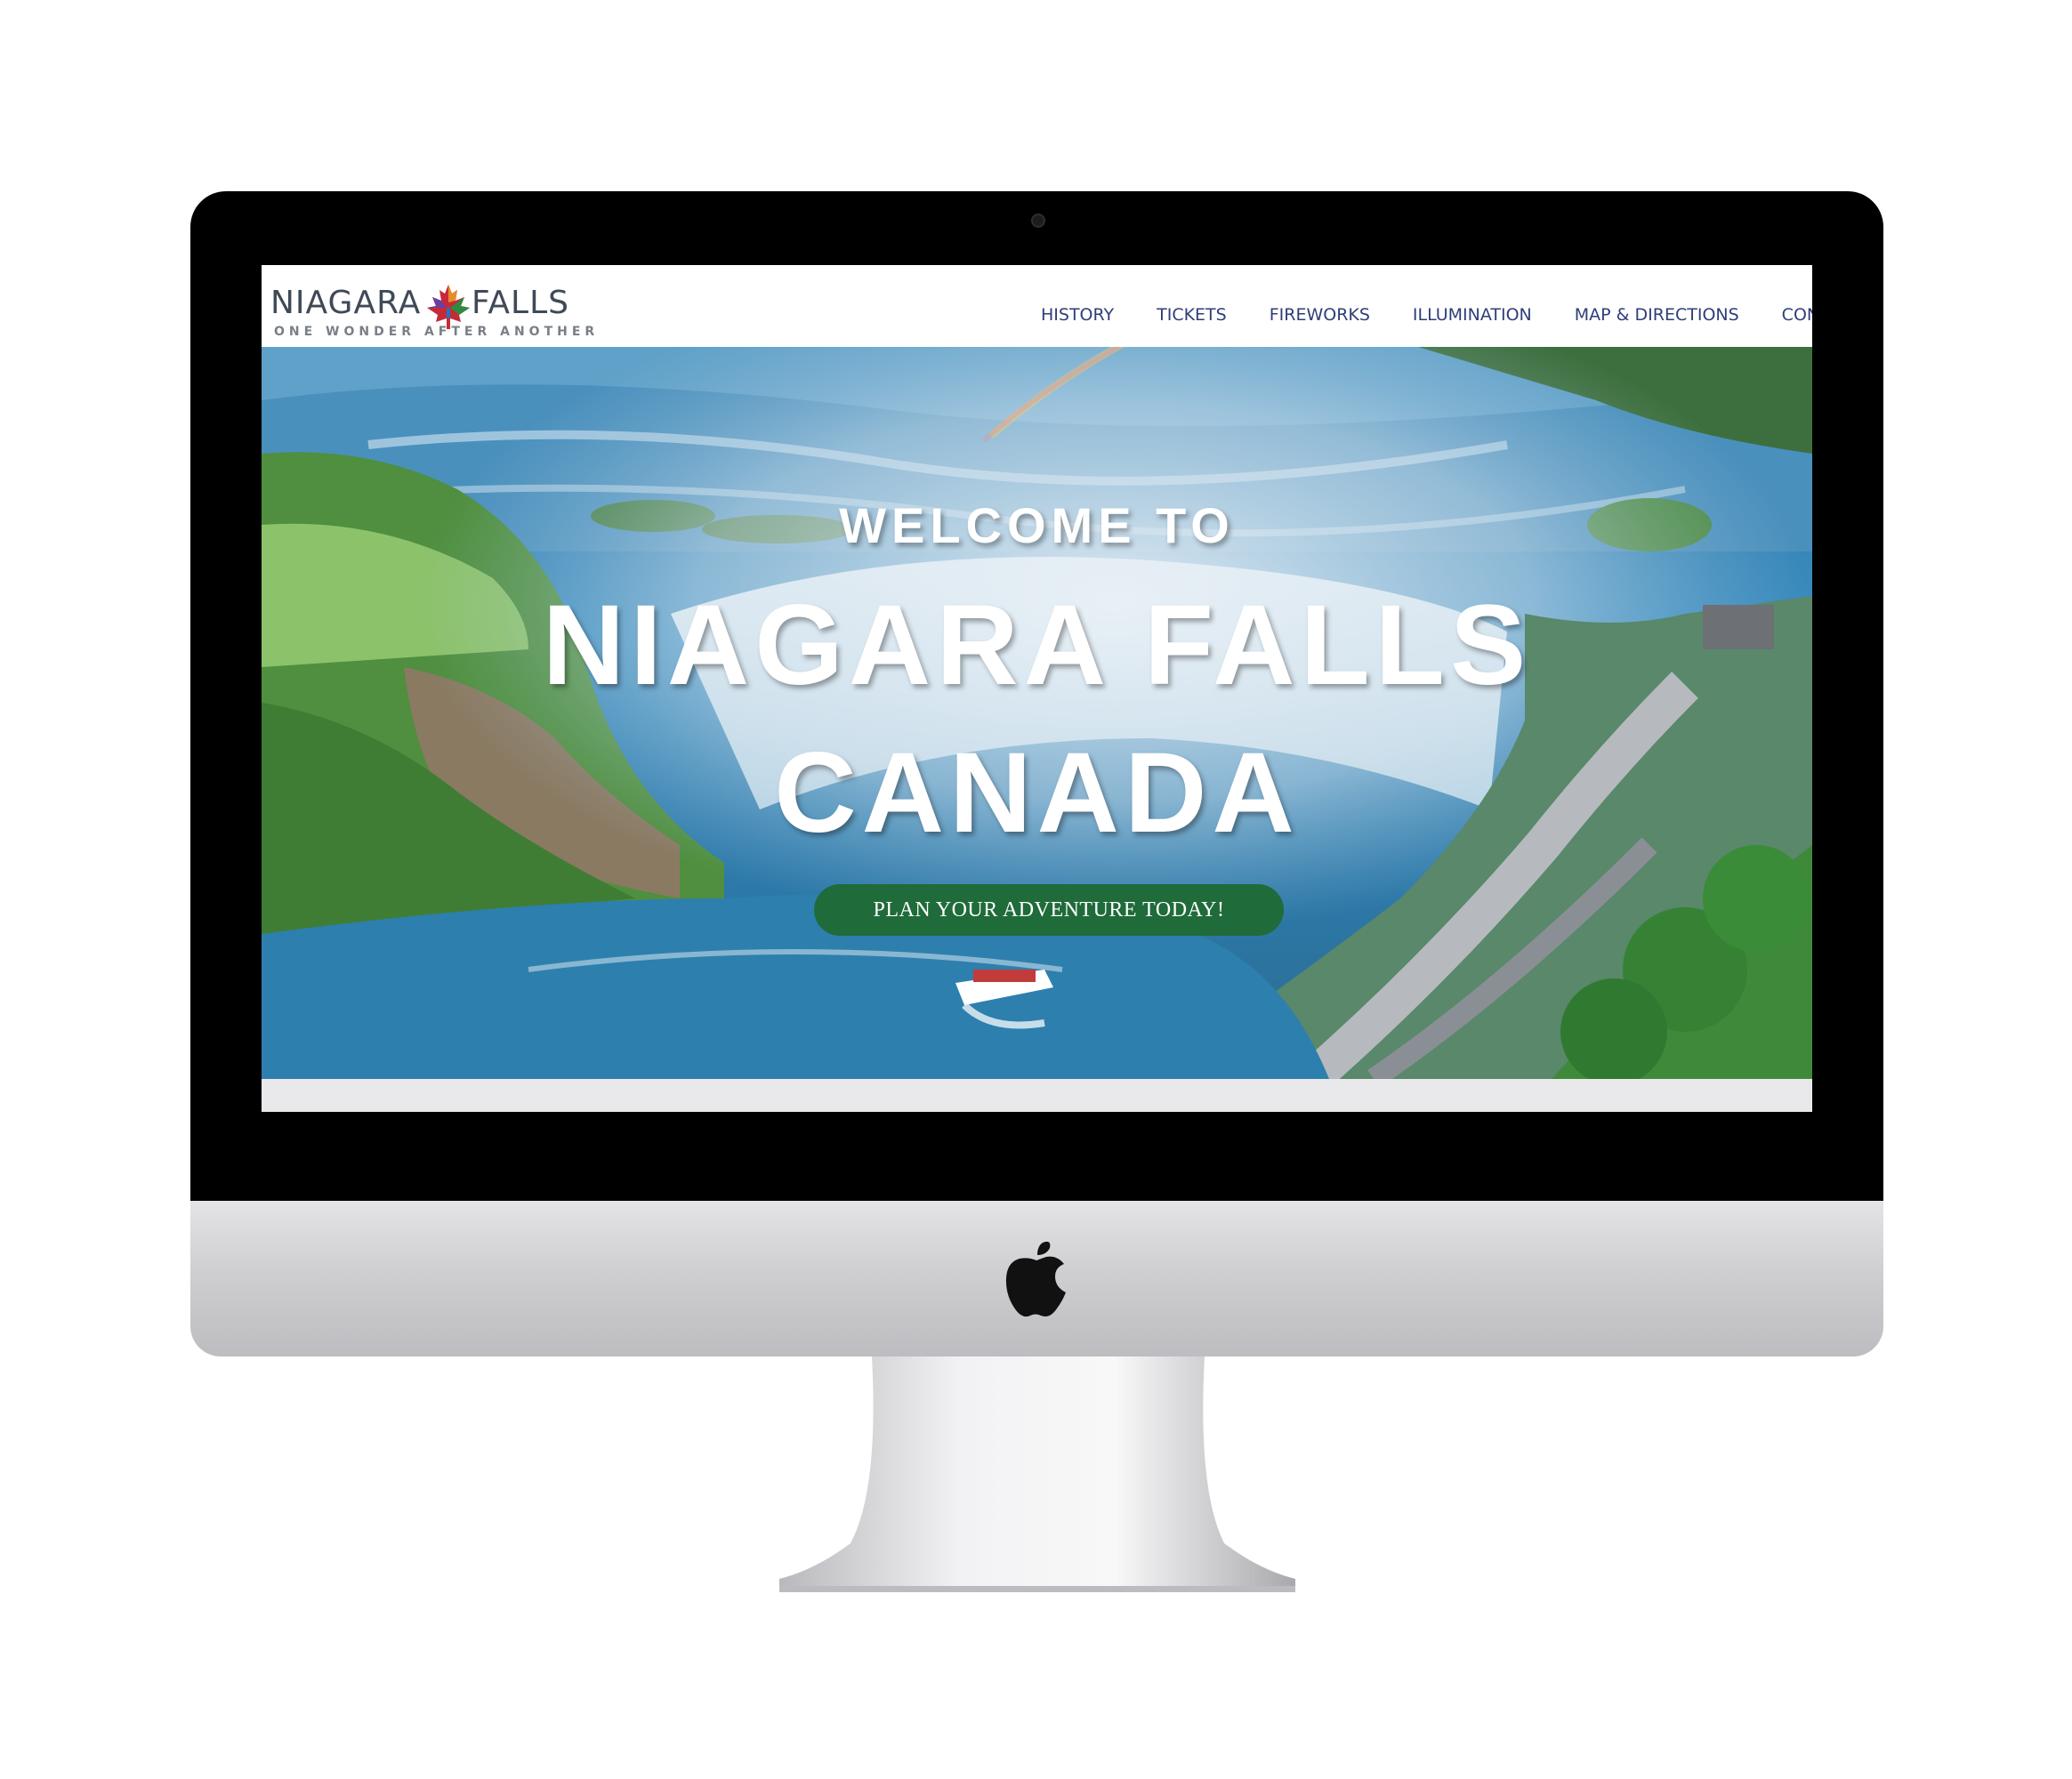 Image resolution: width=2072 pixels, height=1779 pixels. Describe the element at coordinates (520, 303) in the screenshot. I see `logo-word-falls: FALLS` at that location.